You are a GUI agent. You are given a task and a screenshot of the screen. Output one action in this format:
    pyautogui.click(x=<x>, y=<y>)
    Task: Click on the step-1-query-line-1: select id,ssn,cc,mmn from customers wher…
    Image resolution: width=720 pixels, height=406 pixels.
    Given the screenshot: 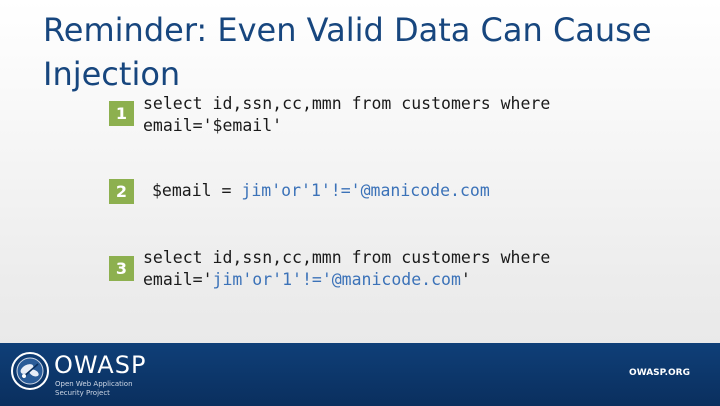 What is the action you would take?
    pyautogui.click(x=347, y=103)
    